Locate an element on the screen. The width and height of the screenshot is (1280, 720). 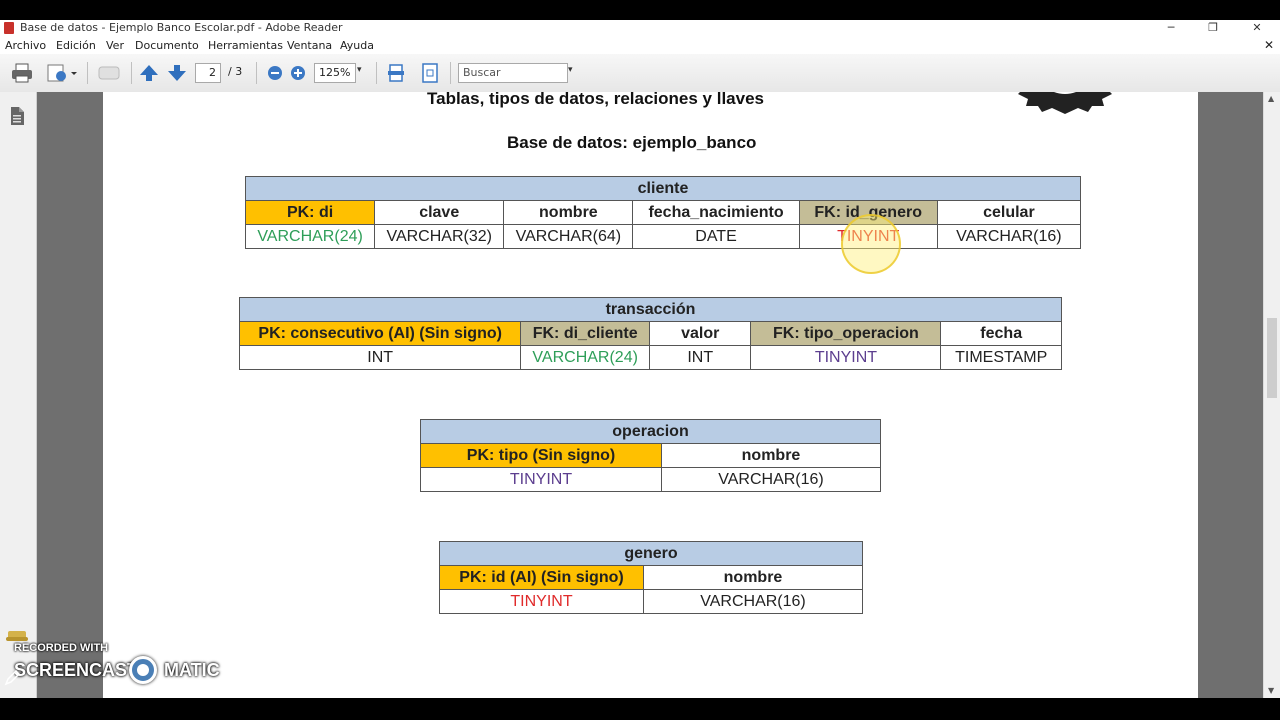
database-heading: Base de datos: ejemplo_banco is located at coordinates (632, 142).